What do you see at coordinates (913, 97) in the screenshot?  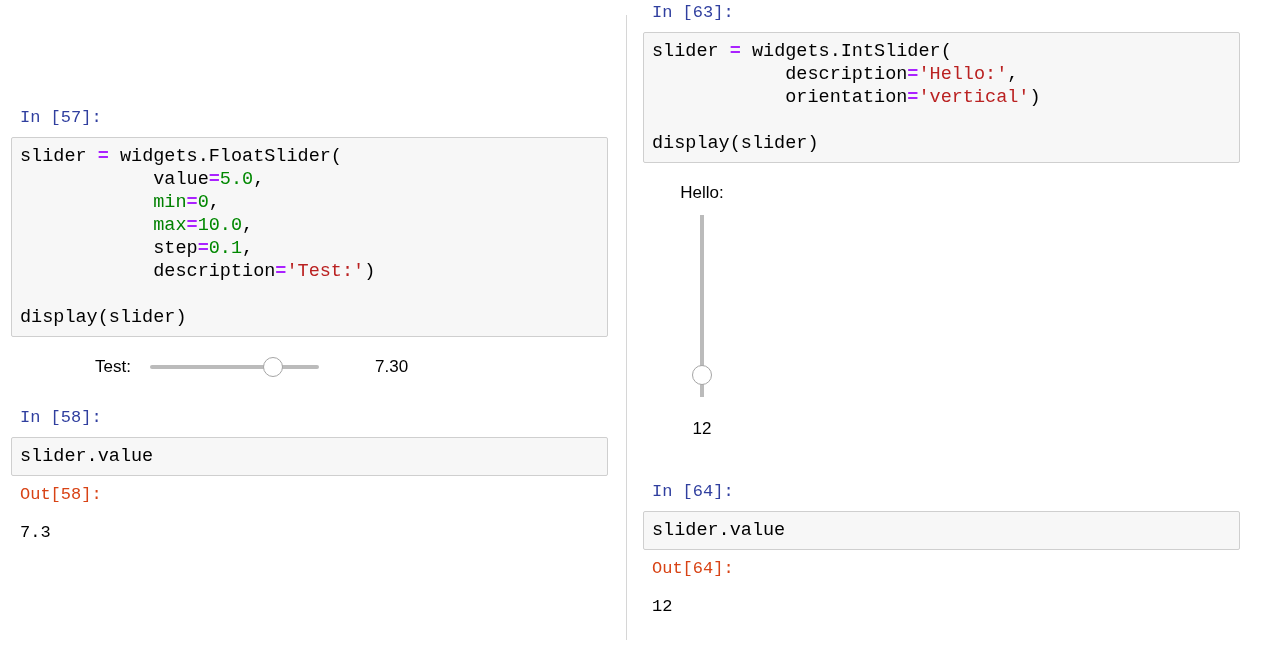 I see `code-line: orientation='vertical')` at bounding box center [913, 97].